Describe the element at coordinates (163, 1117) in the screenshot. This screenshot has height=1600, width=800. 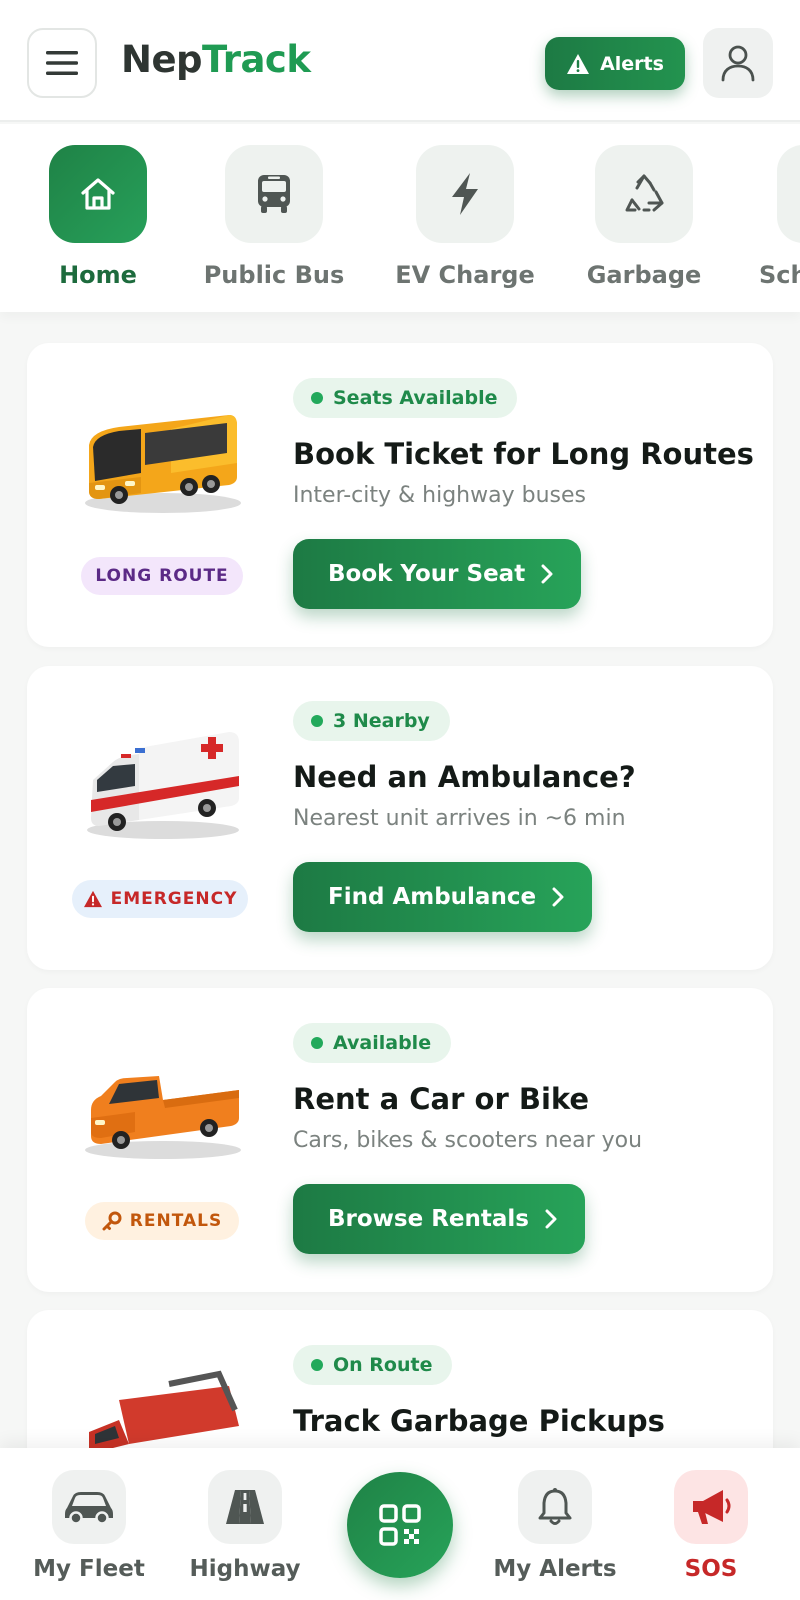
I see `pickup-truck-image` at that location.